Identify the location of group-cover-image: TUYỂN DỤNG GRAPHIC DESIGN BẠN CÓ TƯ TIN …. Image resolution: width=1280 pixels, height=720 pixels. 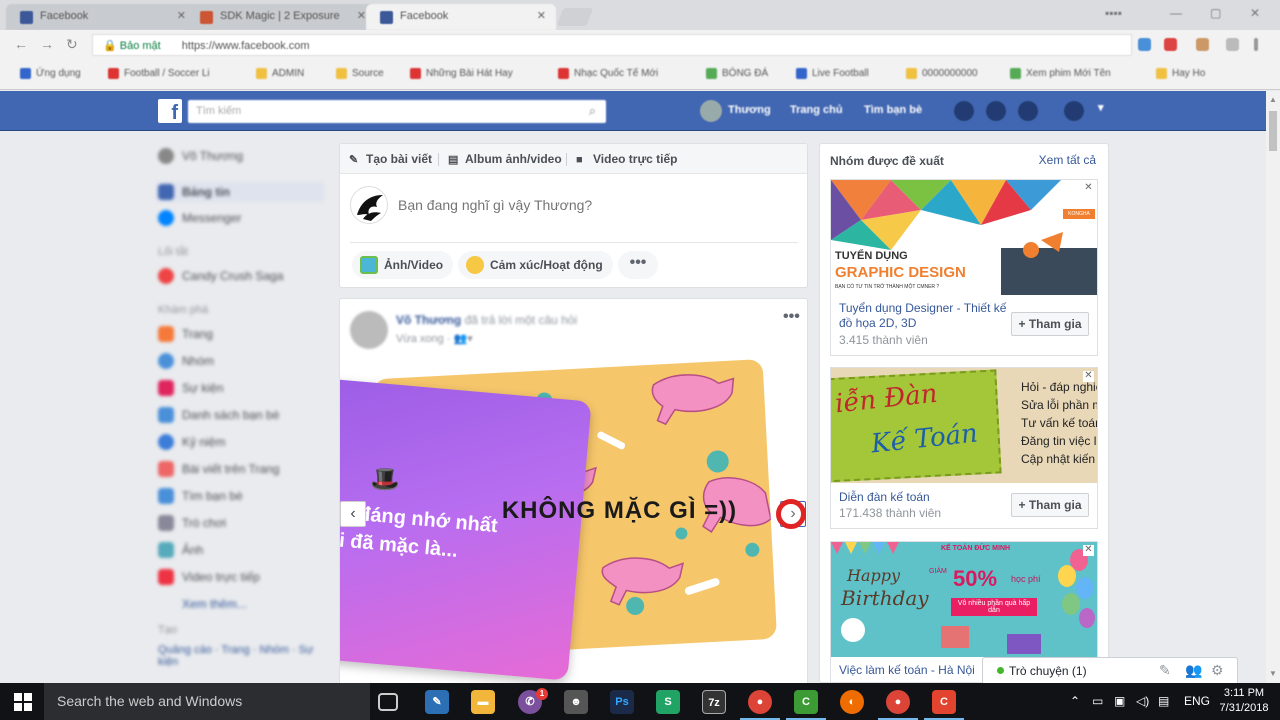
(964, 237).